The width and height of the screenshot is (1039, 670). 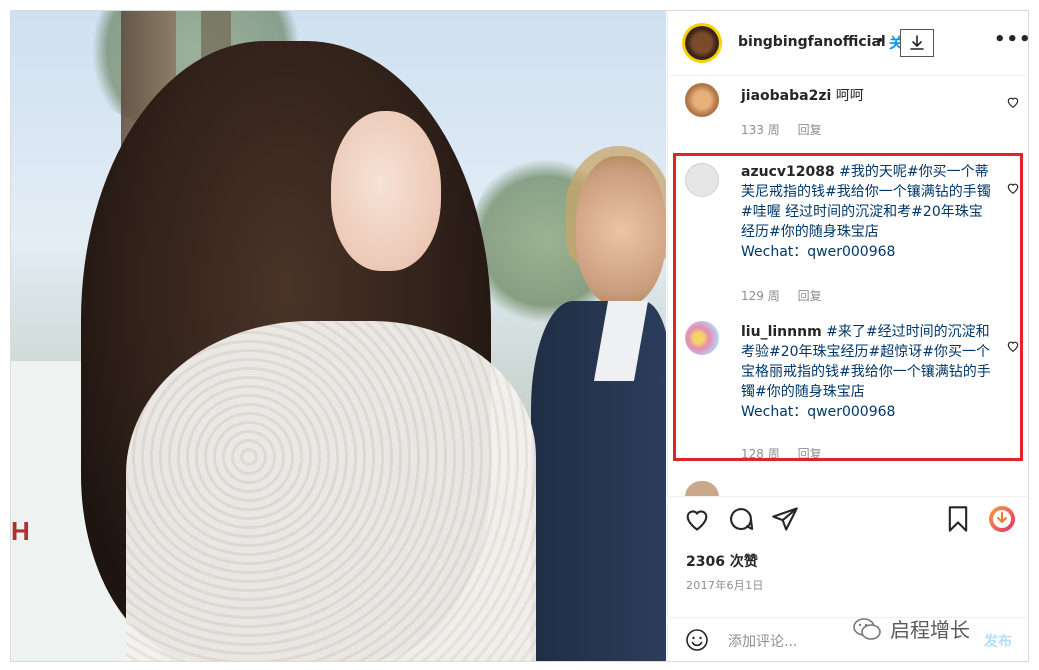 What do you see at coordinates (741, 519) in the screenshot?
I see `comment-bubble-icon` at bounding box center [741, 519].